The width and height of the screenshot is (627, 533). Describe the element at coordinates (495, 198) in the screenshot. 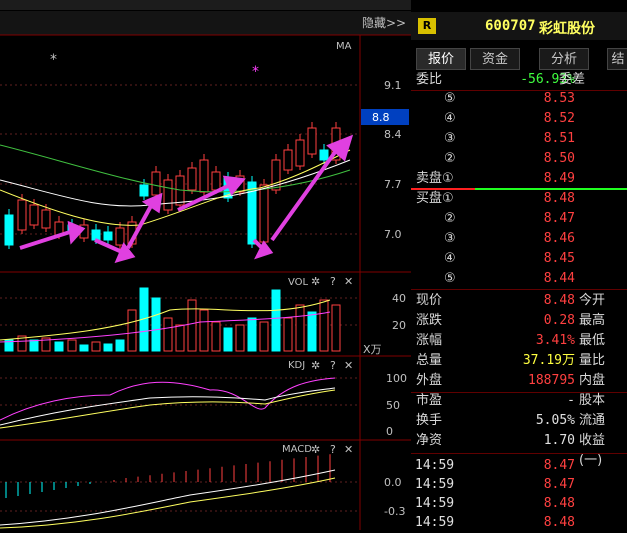

I see `buy-level: 买盘① 8.48` at that location.